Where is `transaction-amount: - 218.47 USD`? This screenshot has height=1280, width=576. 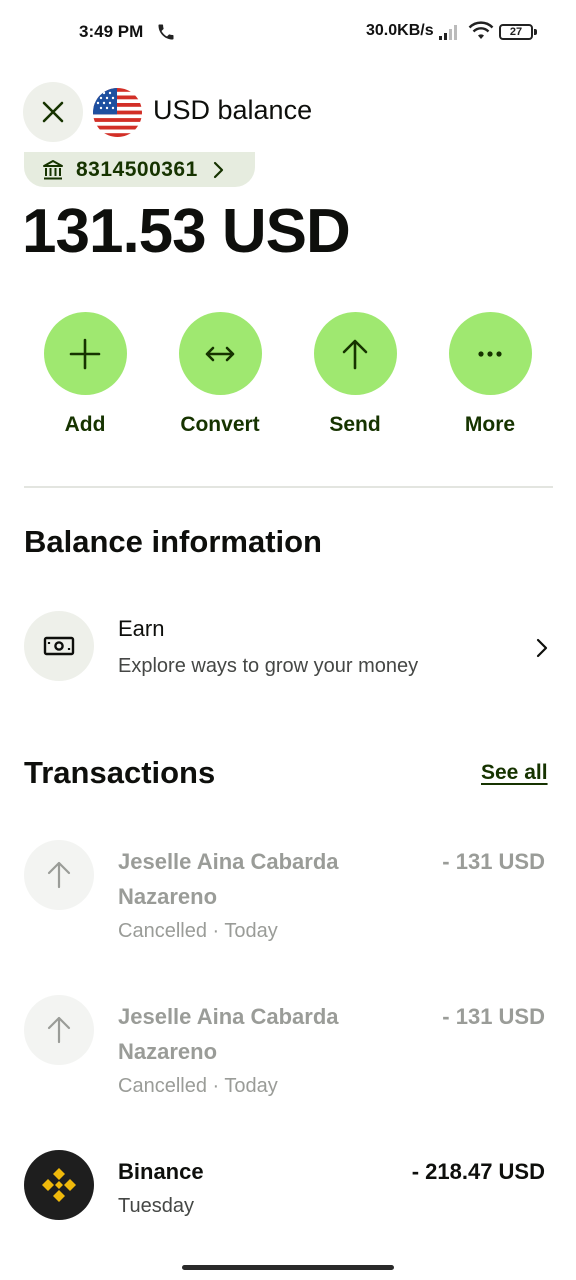 transaction-amount: - 218.47 USD is located at coordinates (478, 1171).